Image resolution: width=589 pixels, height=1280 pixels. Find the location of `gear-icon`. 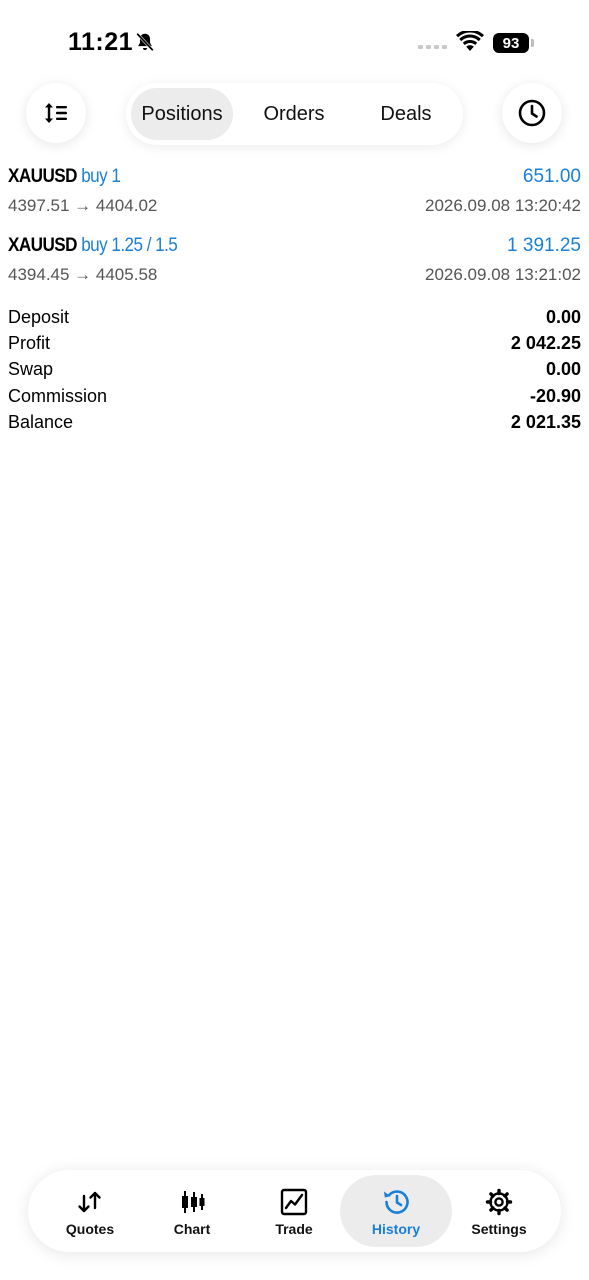

gear-icon is located at coordinates (499, 1202).